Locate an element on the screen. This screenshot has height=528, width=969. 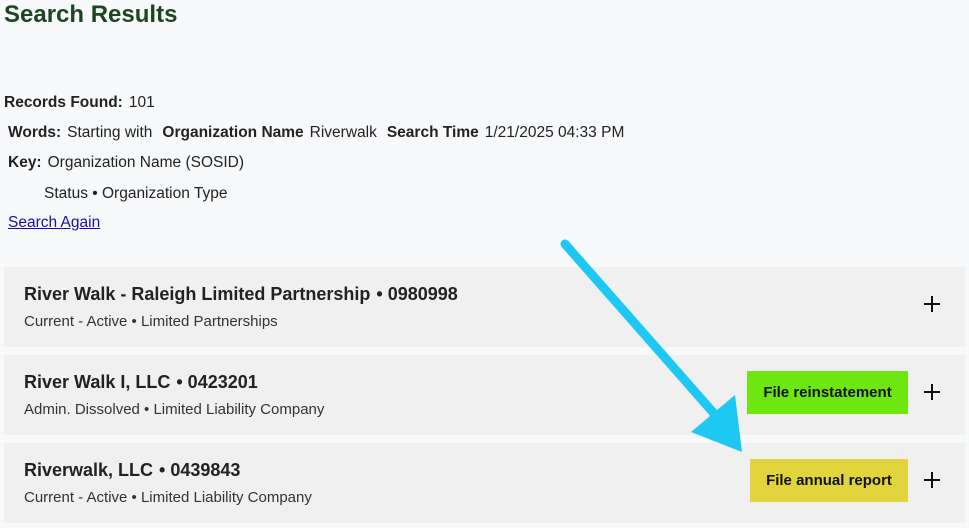
key-line-2: Status • Organization Type is located at coordinates (136, 193).